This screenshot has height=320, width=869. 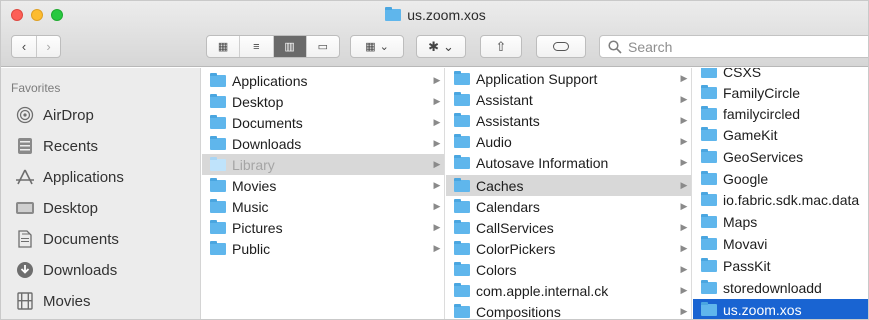 I want to click on list-item: Assistants ▶, so click(x=568, y=120).